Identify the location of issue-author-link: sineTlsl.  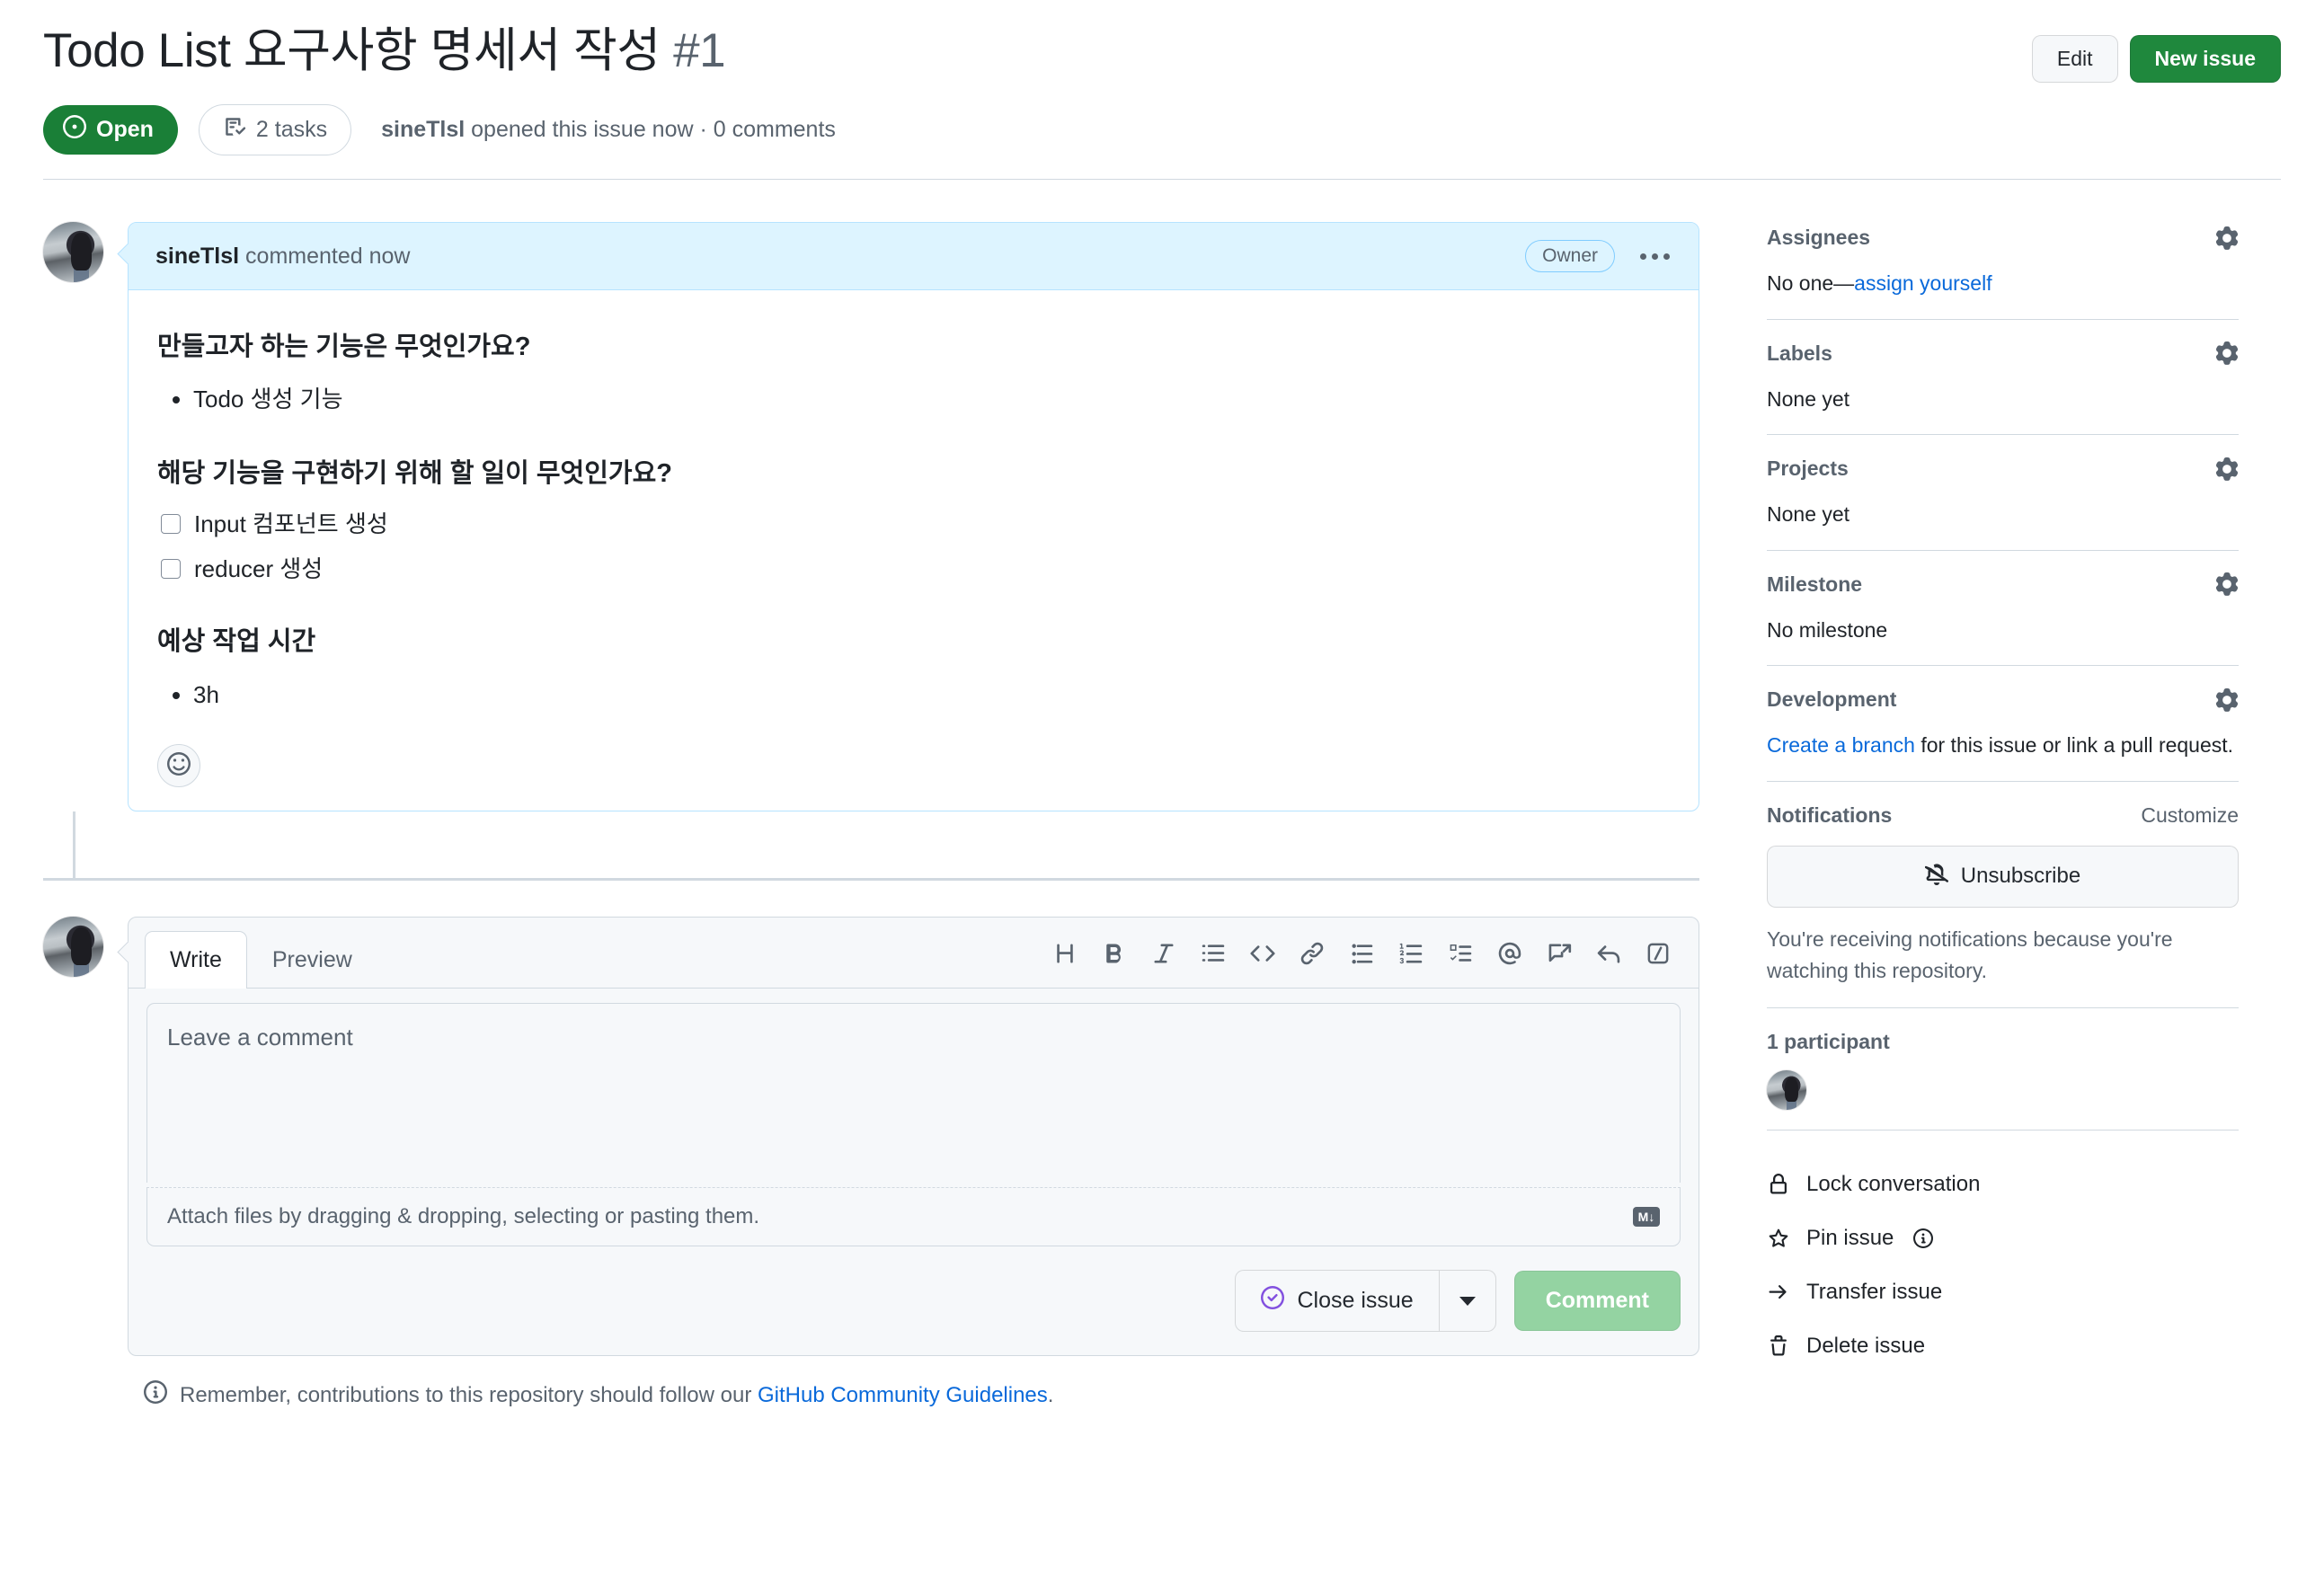
(423, 129).